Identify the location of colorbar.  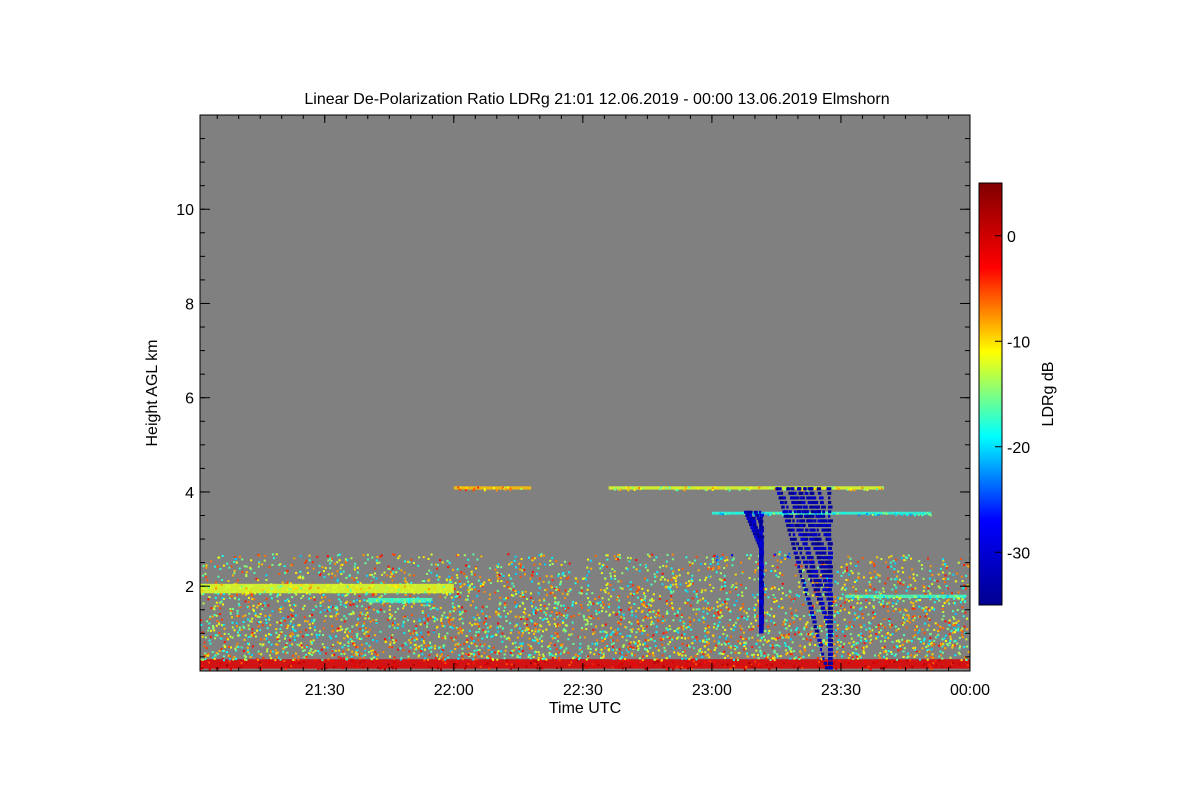
(990, 394).